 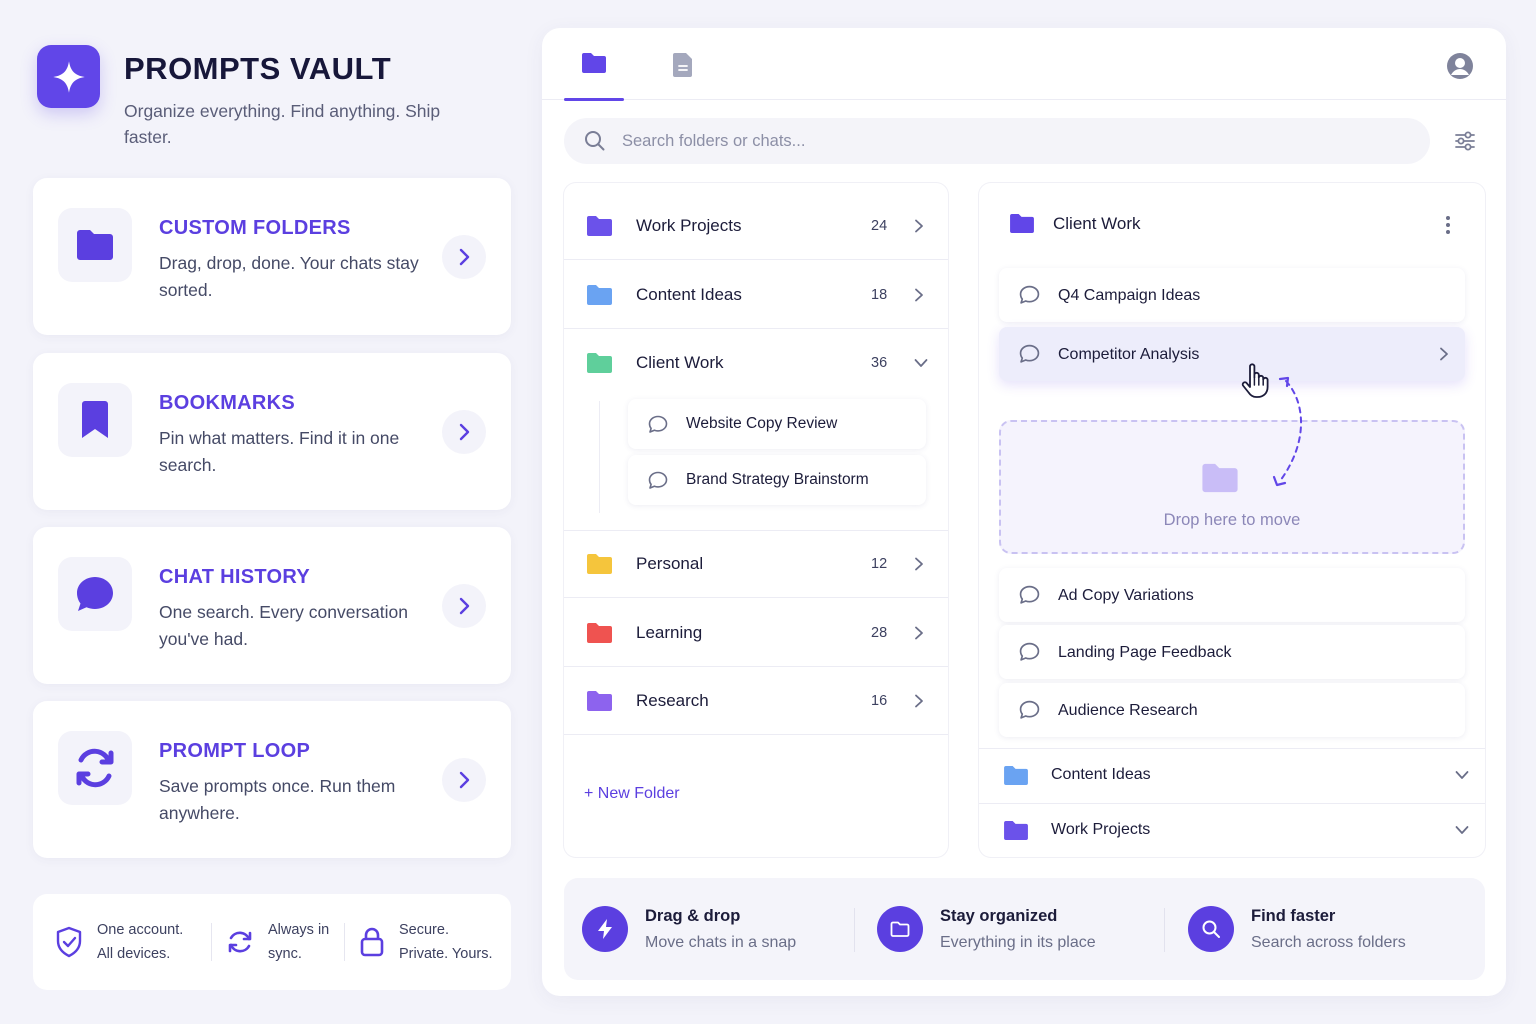 What do you see at coordinates (632, 794) in the screenshot?
I see `new-folder-button: + New Folder` at bounding box center [632, 794].